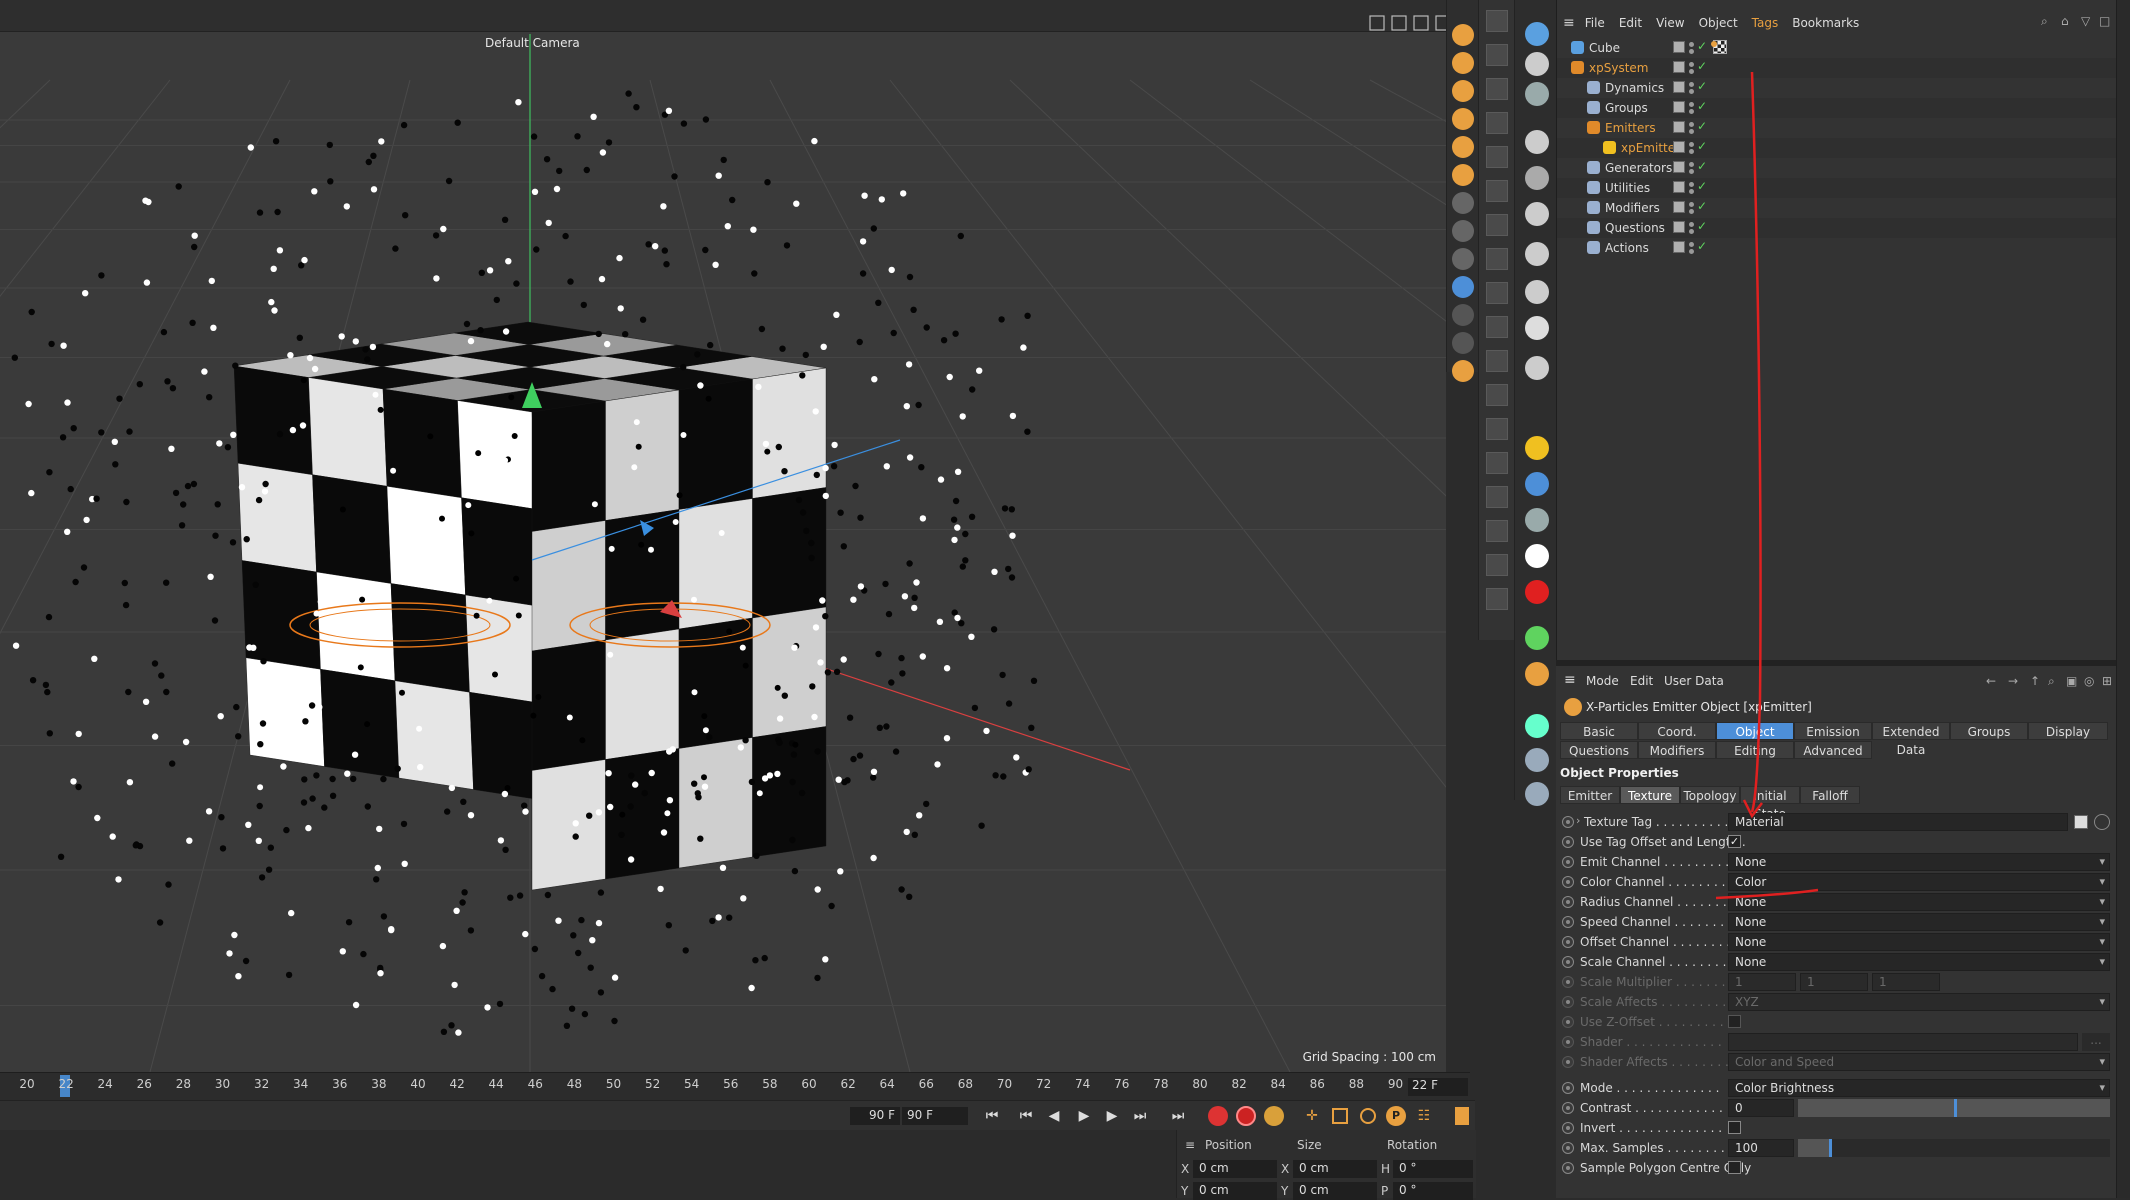 The image size is (2130, 1200). I want to click on object-name: xpSystem, so click(1618, 68).